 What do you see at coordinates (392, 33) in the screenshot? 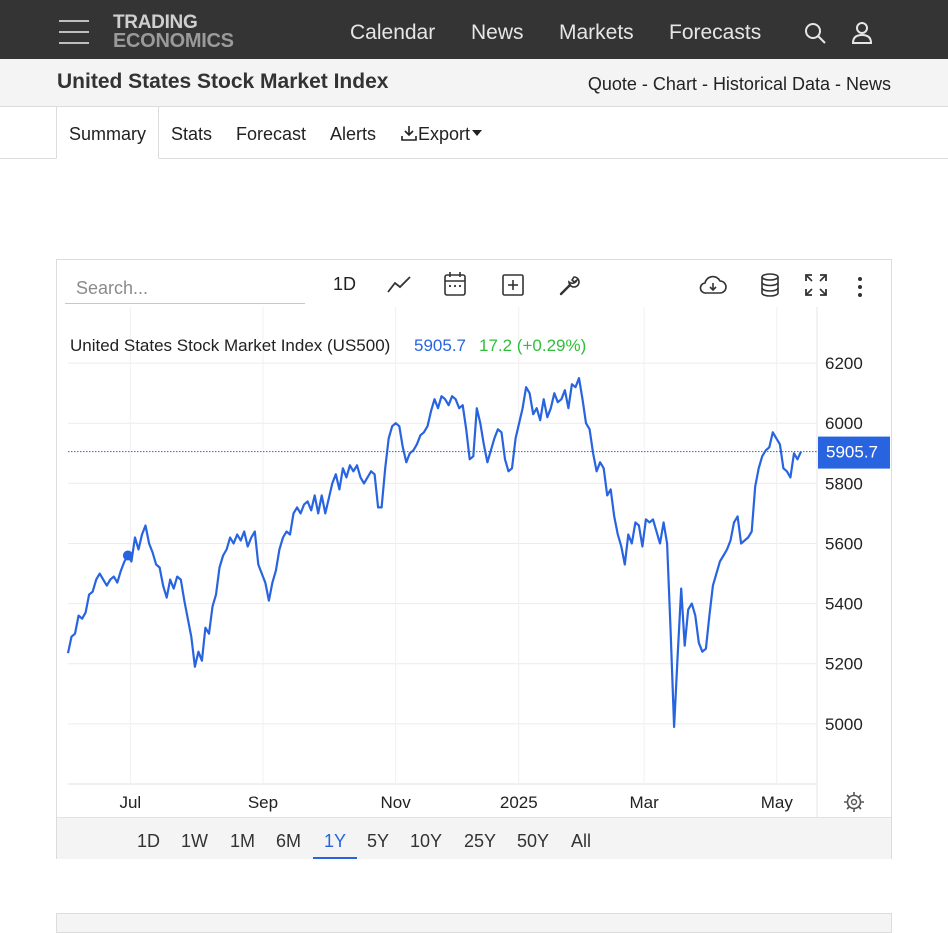
I see `nav-calendar: Calendar` at bounding box center [392, 33].